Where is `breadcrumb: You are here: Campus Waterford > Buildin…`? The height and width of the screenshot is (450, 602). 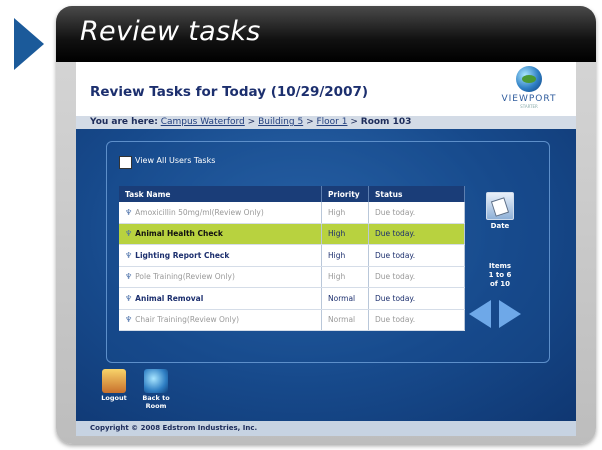 breadcrumb: You are here: Campus Waterford > Buildin… is located at coordinates (326, 122).